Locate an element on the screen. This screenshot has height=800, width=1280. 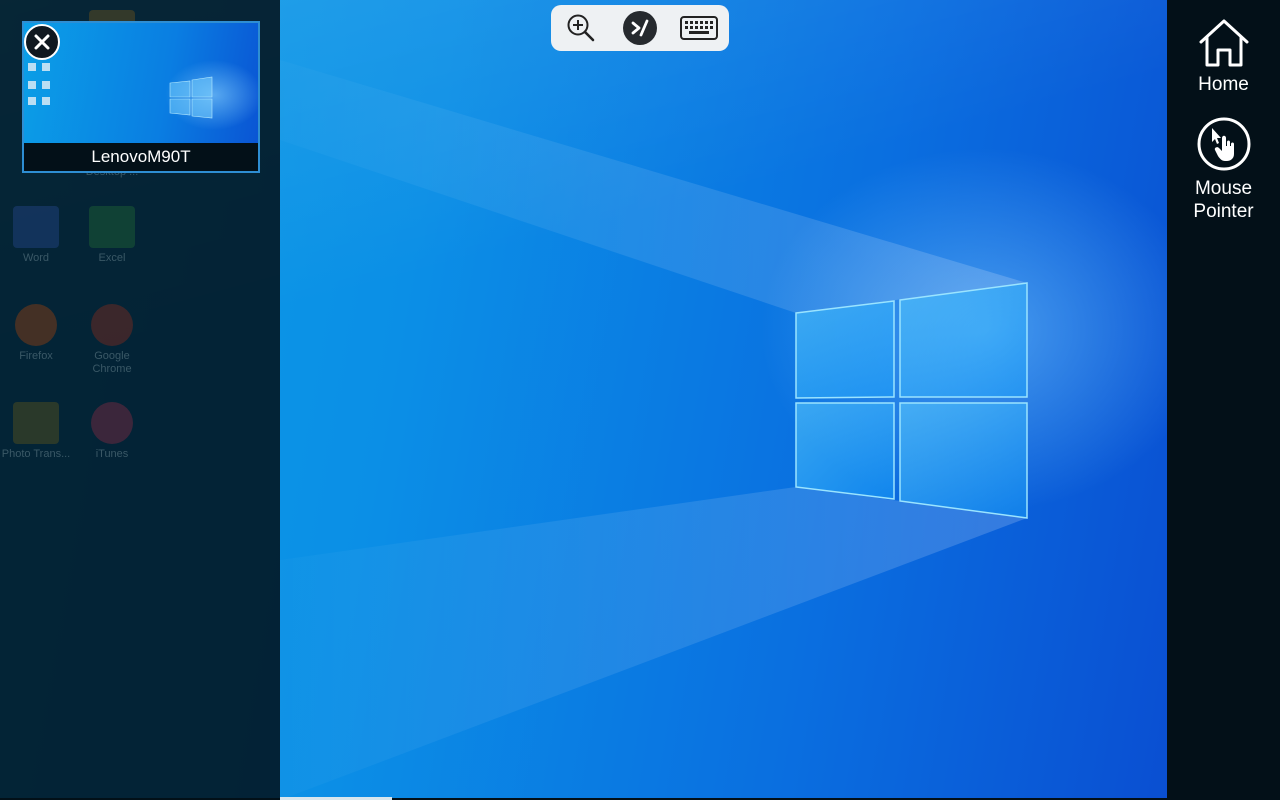
desktop-icon-chrome: Google Chrome is located at coordinates (112, 340).